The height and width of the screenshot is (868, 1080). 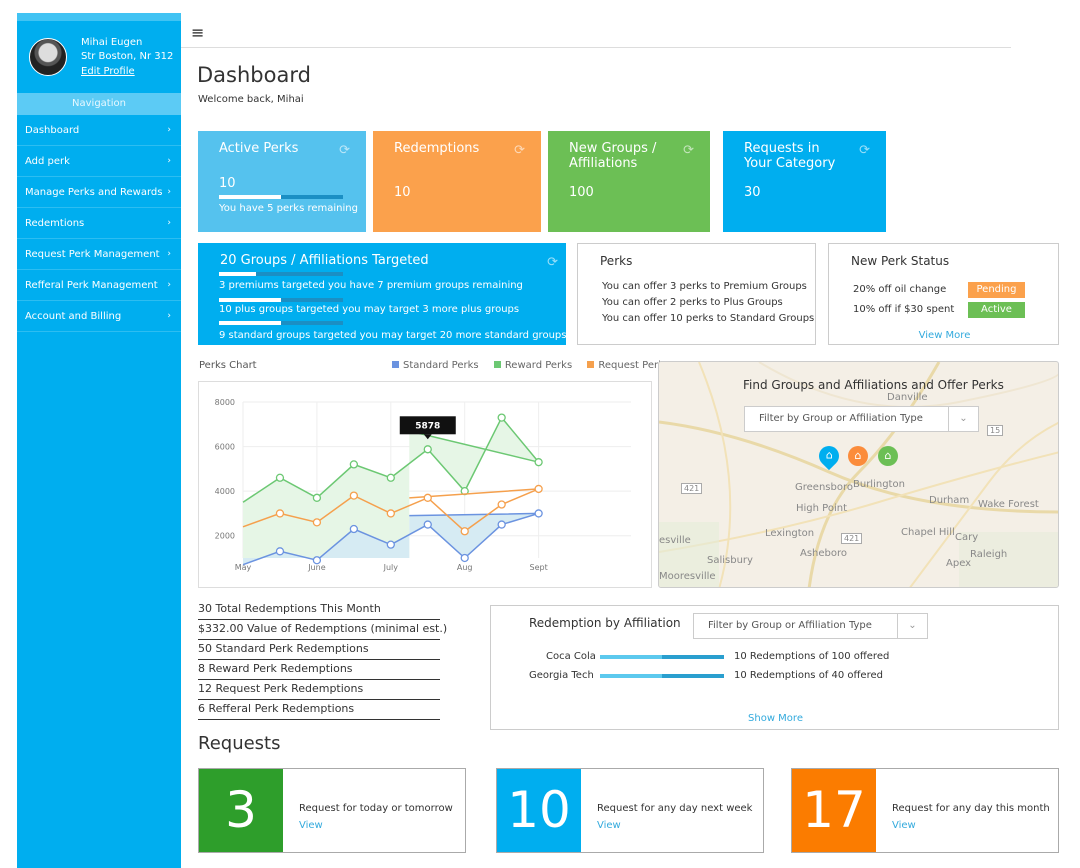 What do you see at coordinates (319, 690) in the screenshot?
I see `redemption-stat: 12 Request Perk Redemptions` at bounding box center [319, 690].